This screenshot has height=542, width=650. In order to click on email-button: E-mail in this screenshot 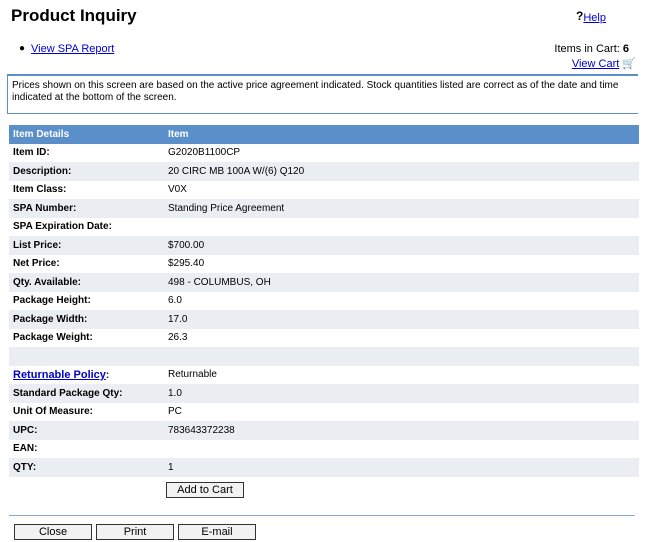, I will do `click(217, 532)`.